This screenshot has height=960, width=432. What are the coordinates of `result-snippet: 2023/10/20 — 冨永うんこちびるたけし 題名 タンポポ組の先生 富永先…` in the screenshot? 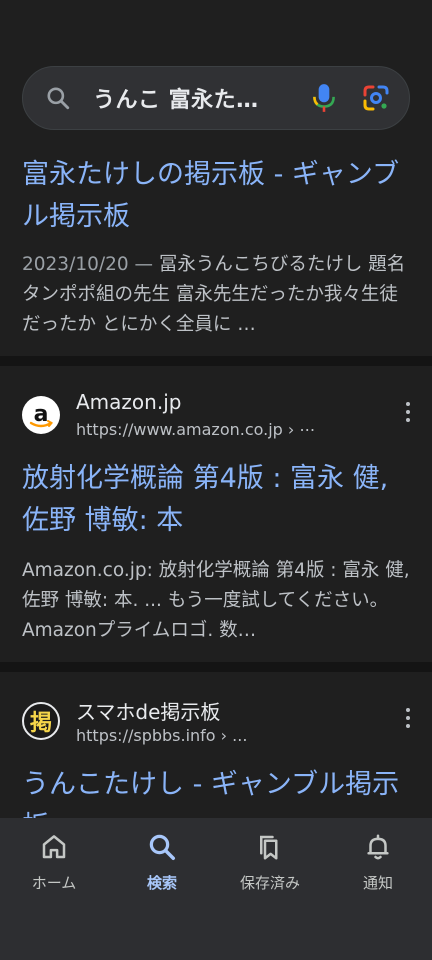 It's located at (218, 296).